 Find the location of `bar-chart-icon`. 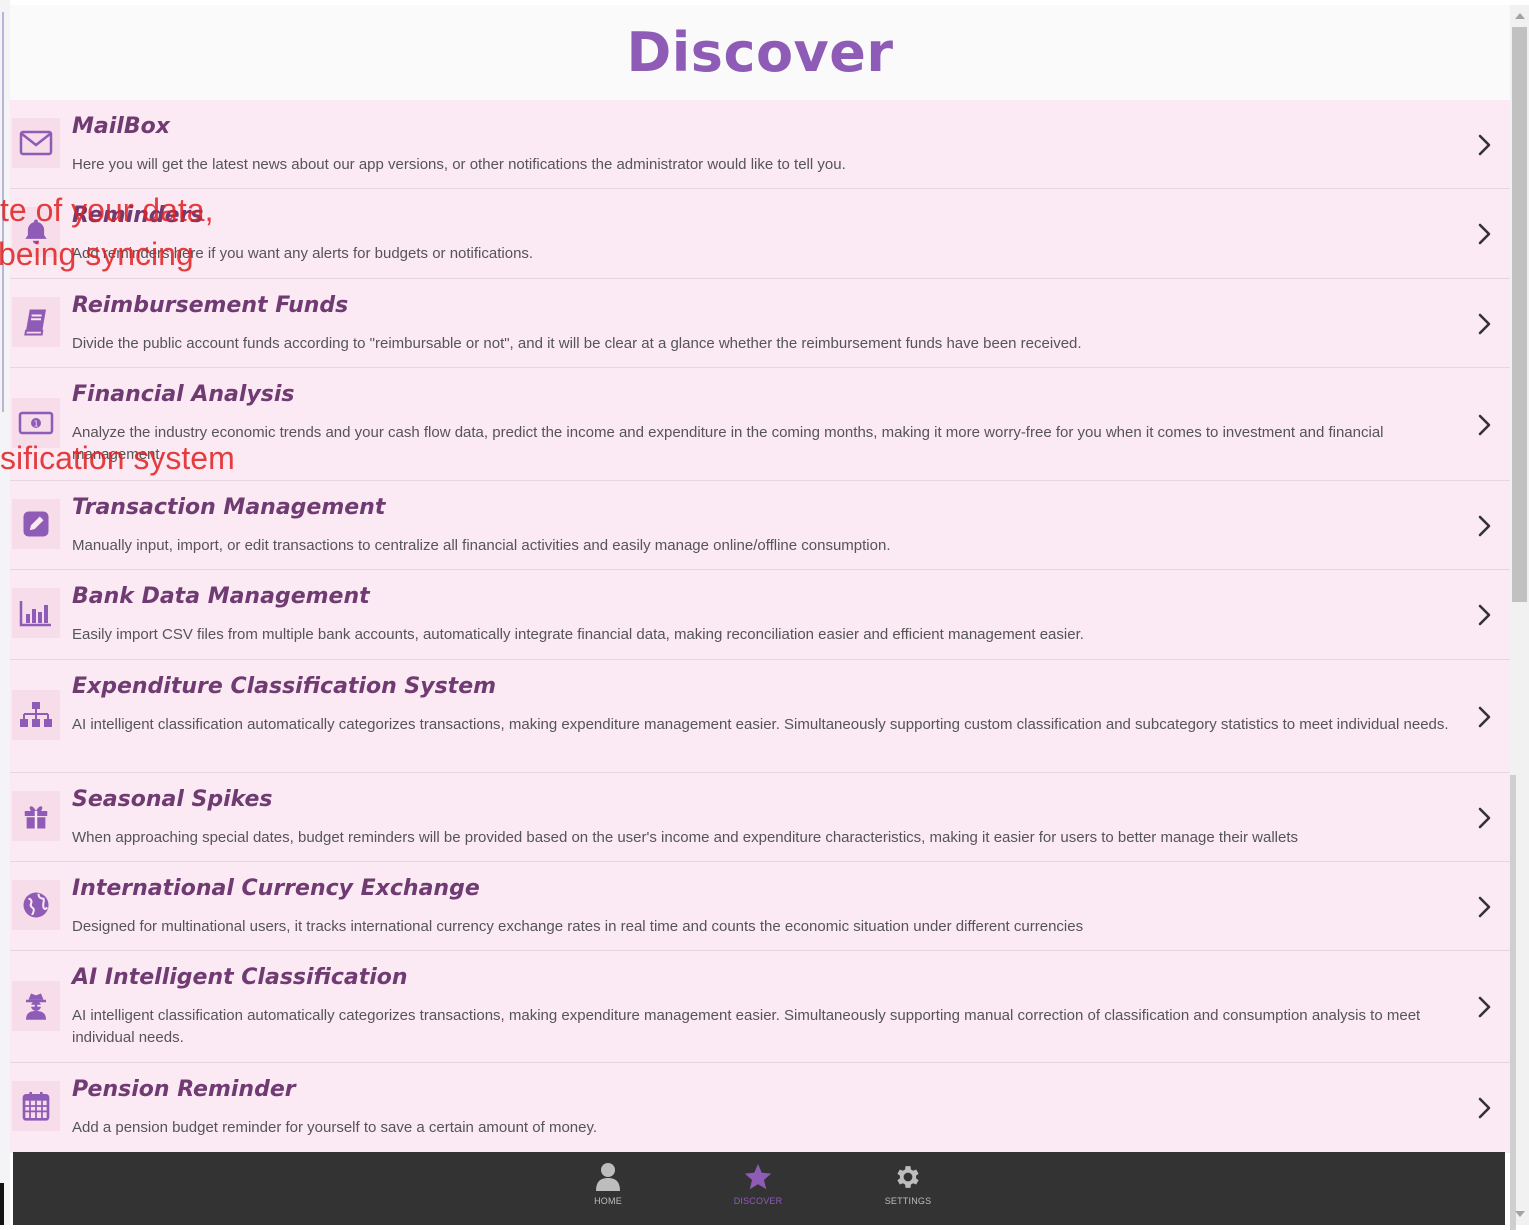

bar-chart-icon is located at coordinates (36, 613).